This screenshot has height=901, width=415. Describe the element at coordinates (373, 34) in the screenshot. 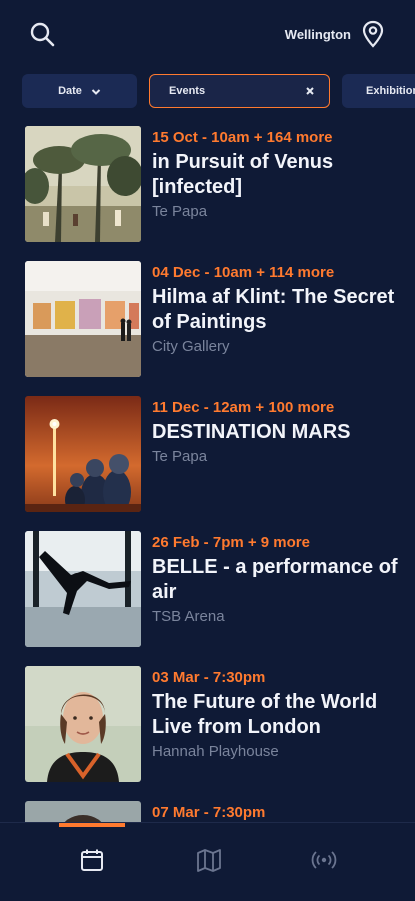

I see `map-pin-icon` at that location.